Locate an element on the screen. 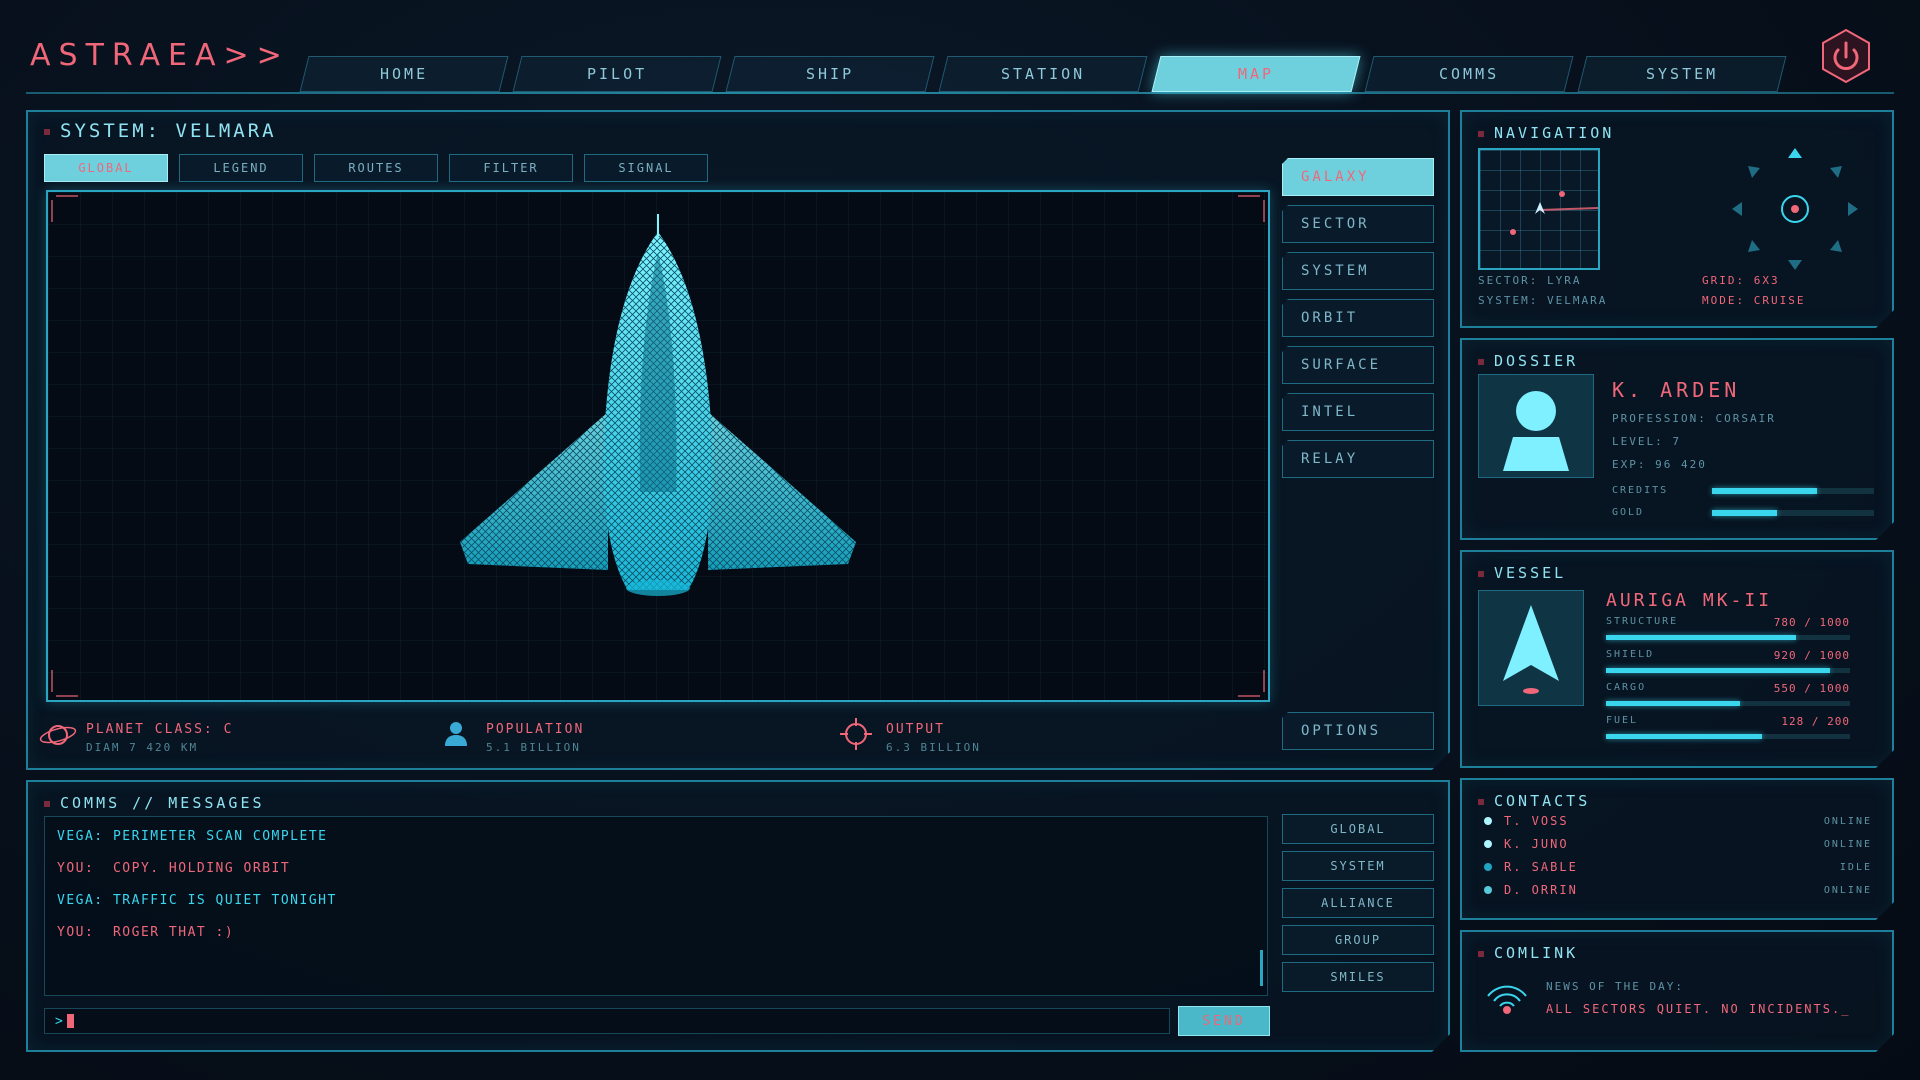  comlink-panel-title: COMLINK is located at coordinates (1528, 953).